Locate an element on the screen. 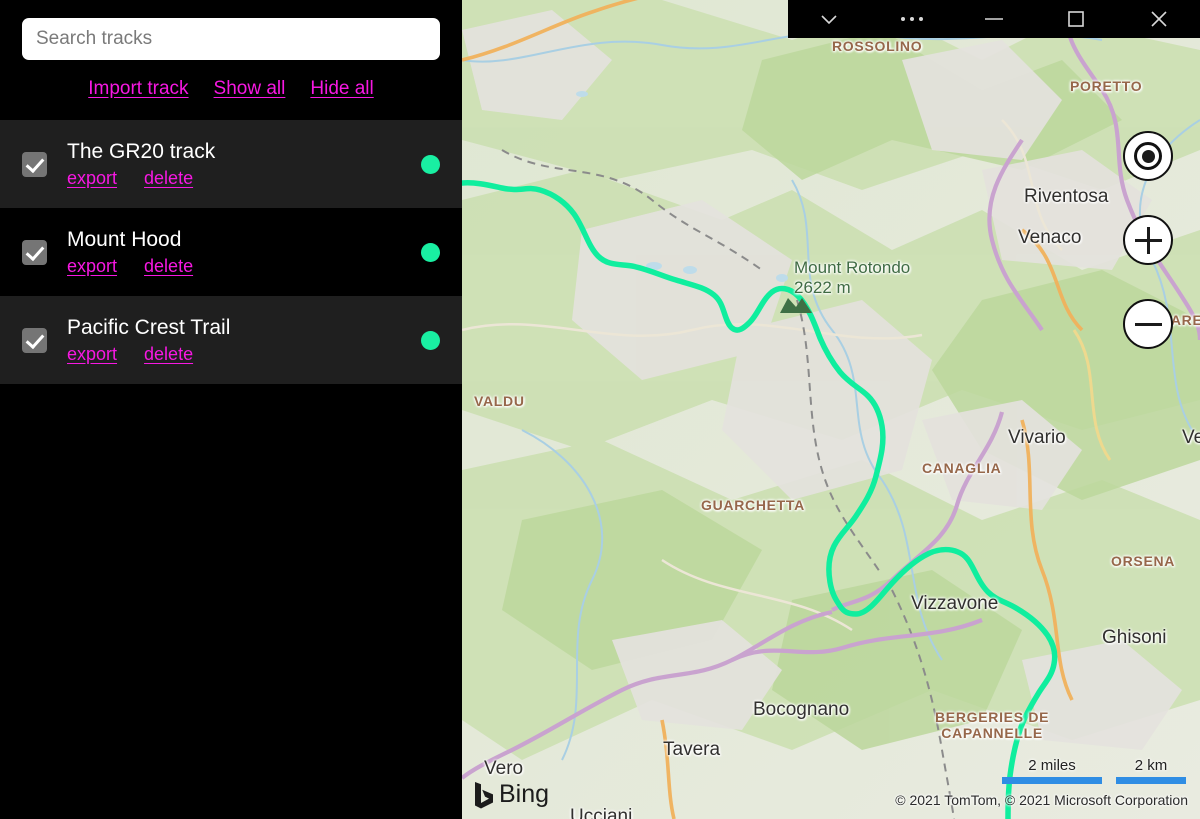  scale-miles: 2 miles is located at coordinates (1052, 770).